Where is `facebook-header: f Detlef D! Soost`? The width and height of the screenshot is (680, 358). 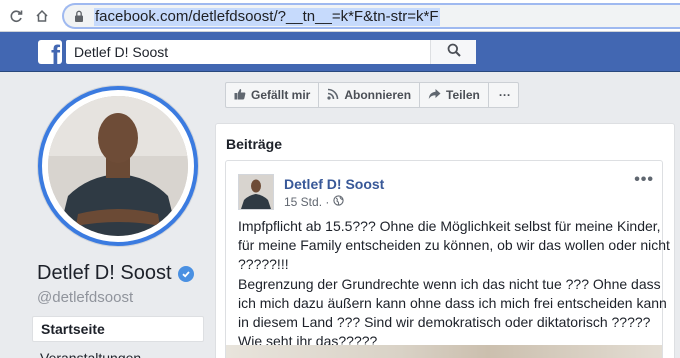
facebook-header: f Detlef D! Soost is located at coordinates (340, 52).